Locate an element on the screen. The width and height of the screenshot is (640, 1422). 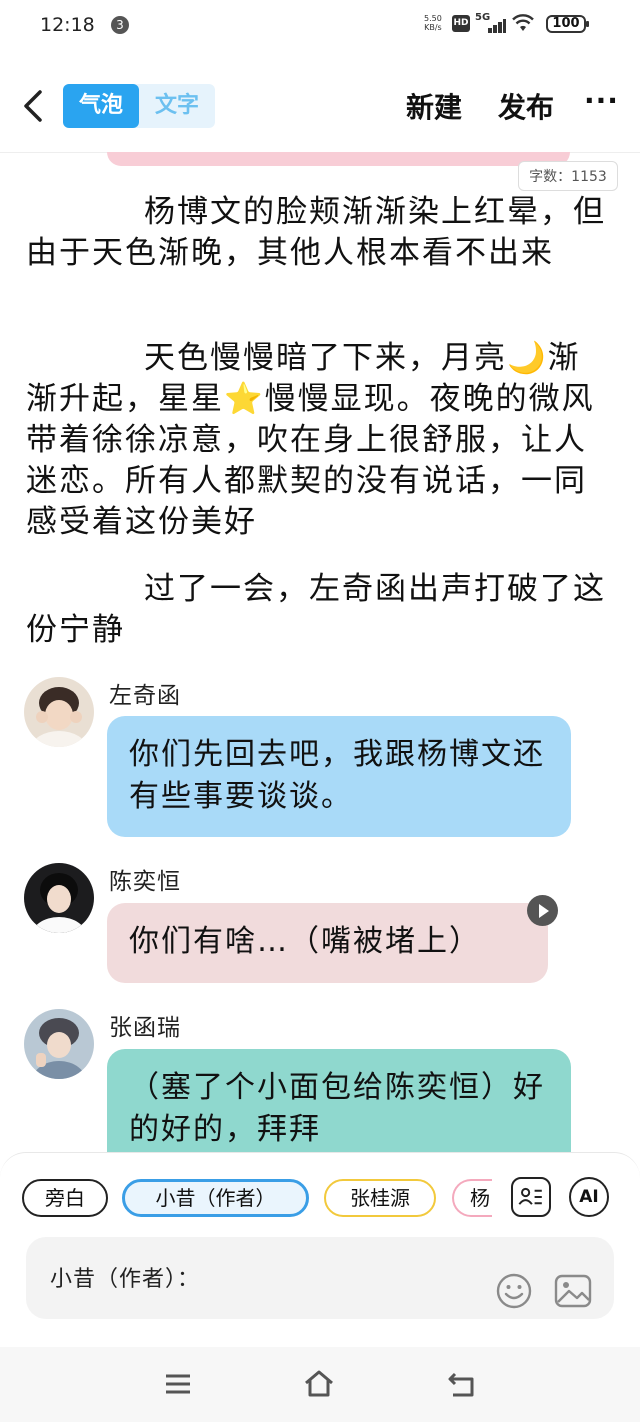
net-speed: 5.50 KB/s is located at coordinates (433, 23).